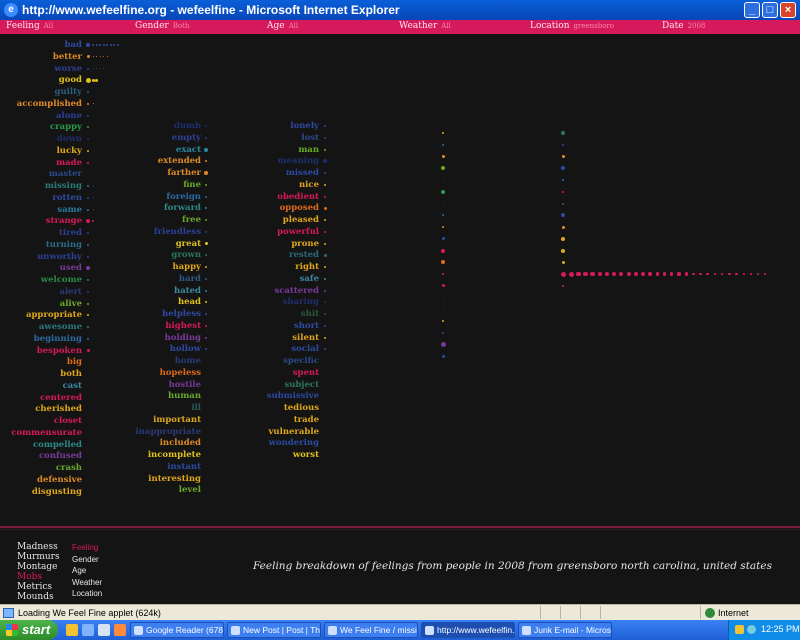 The image size is (800, 640). What do you see at coordinates (191, 220) in the screenshot?
I see `feeling-word: free` at bounding box center [191, 220].